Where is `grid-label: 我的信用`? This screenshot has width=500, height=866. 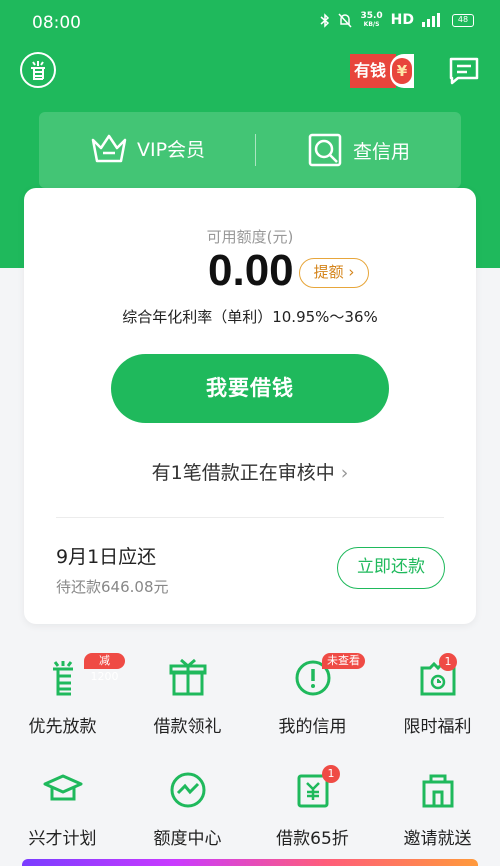 grid-label: 我的信用 is located at coordinates (312, 727).